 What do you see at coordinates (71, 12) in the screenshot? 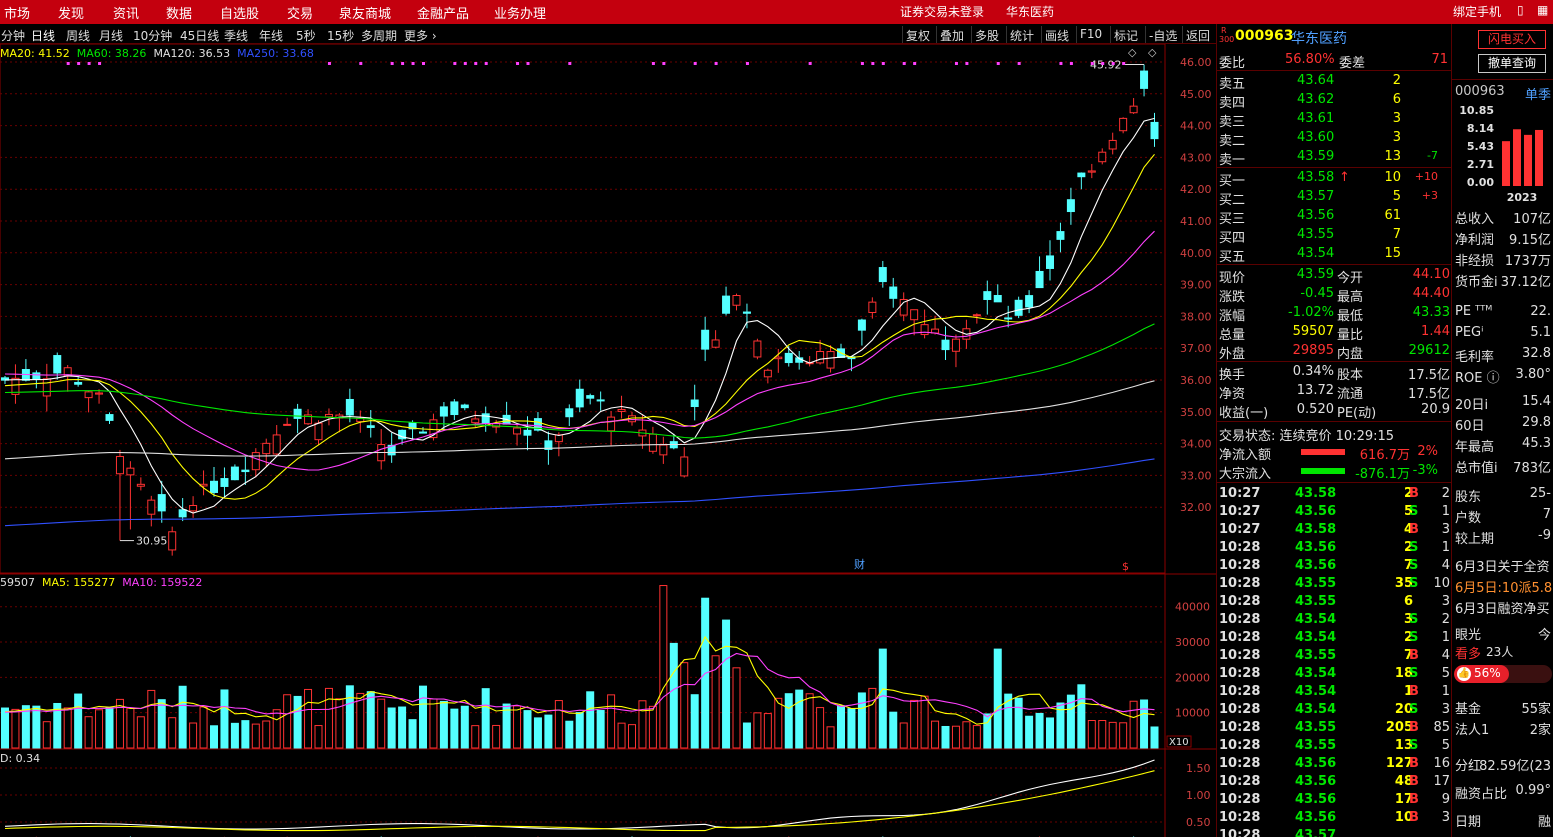
I see `menu-discover: 发现` at bounding box center [71, 12].